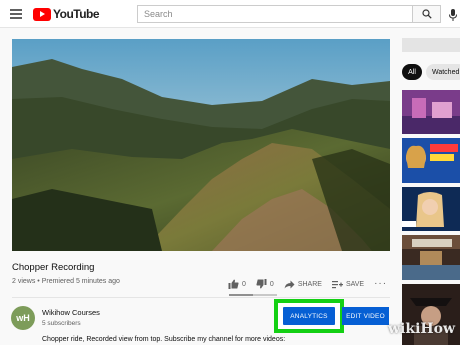 This screenshot has height=345, width=460. What do you see at coordinates (431, 45) in the screenshot?
I see `sidebar-banner` at bounding box center [431, 45].